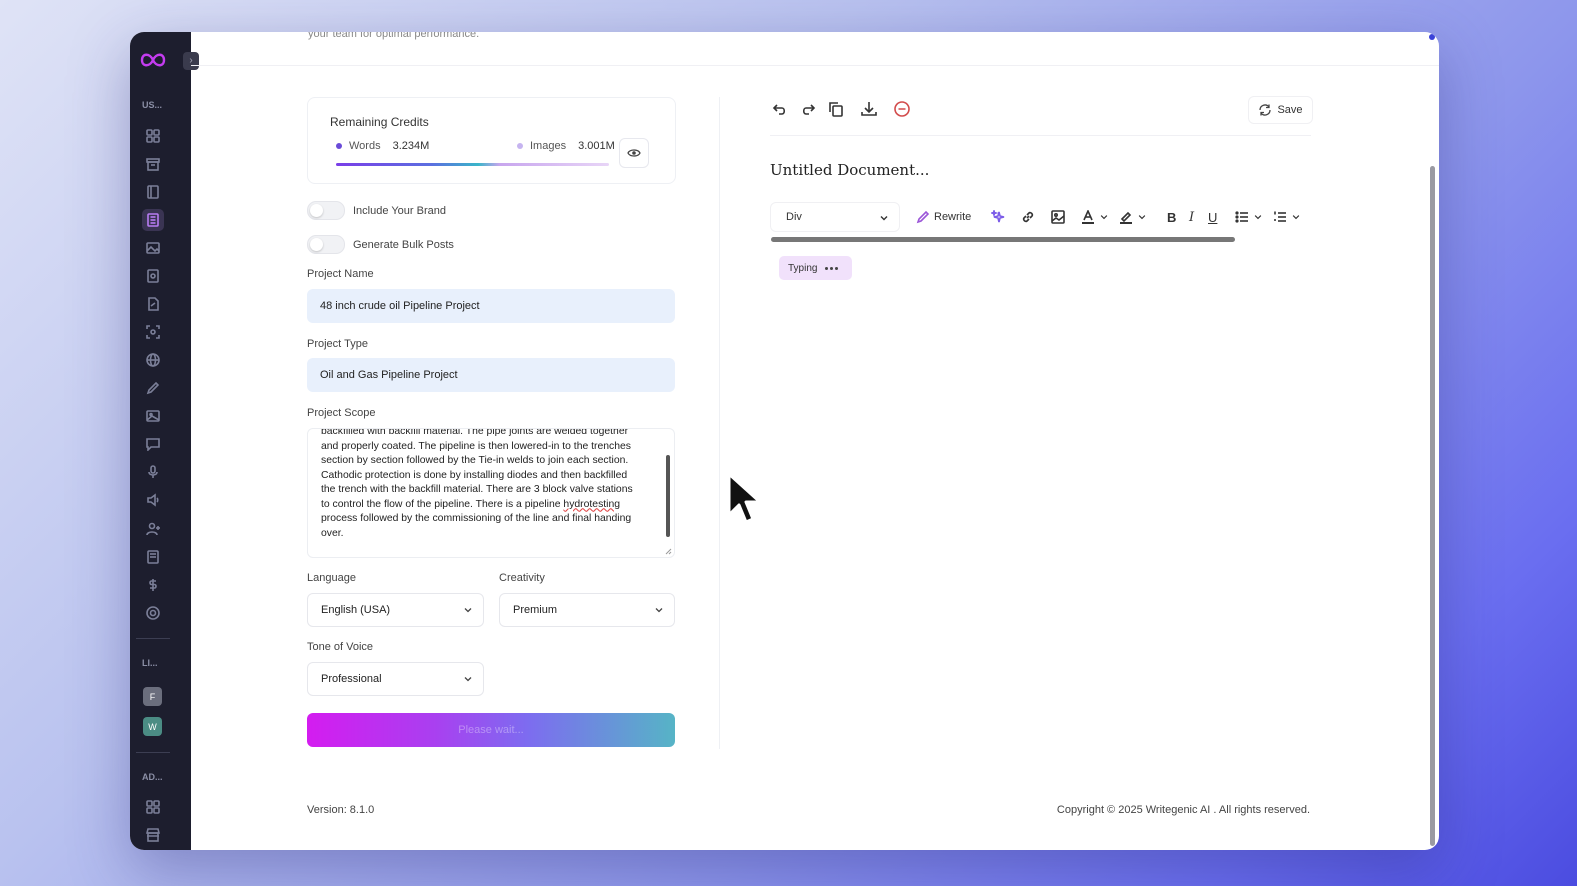 This screenshot has height=886, width=1577. I want to click on sidebar-item-voice, so click(153, 472).